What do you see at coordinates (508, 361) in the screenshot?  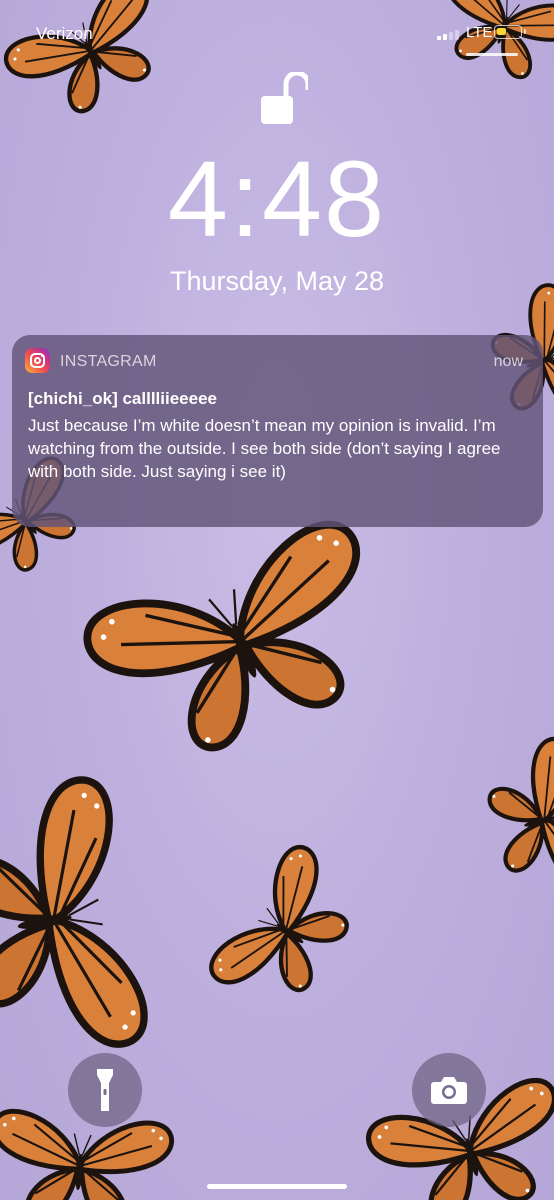 I see `notification-timestamp: now` at bounding box center [508, 361].